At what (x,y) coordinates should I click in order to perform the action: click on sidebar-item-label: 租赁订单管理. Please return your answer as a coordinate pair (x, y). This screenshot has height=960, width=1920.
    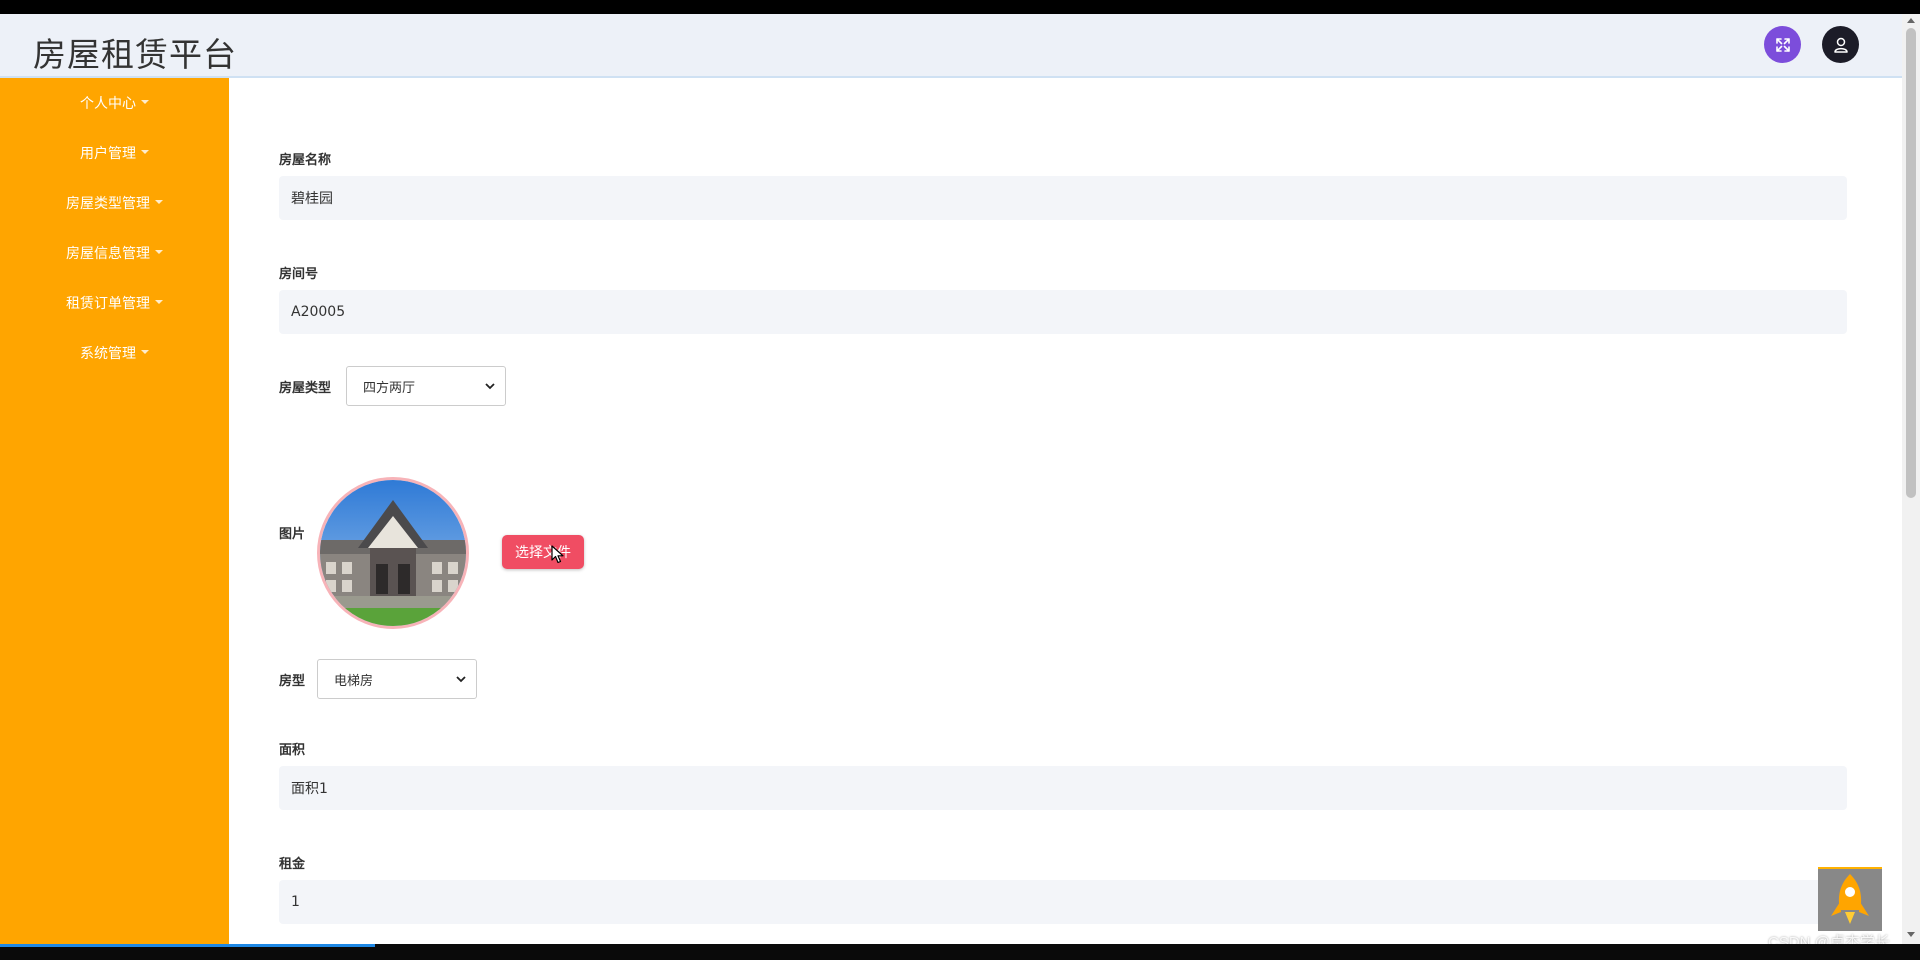
    Looking at the image, I should click on (108, 304).